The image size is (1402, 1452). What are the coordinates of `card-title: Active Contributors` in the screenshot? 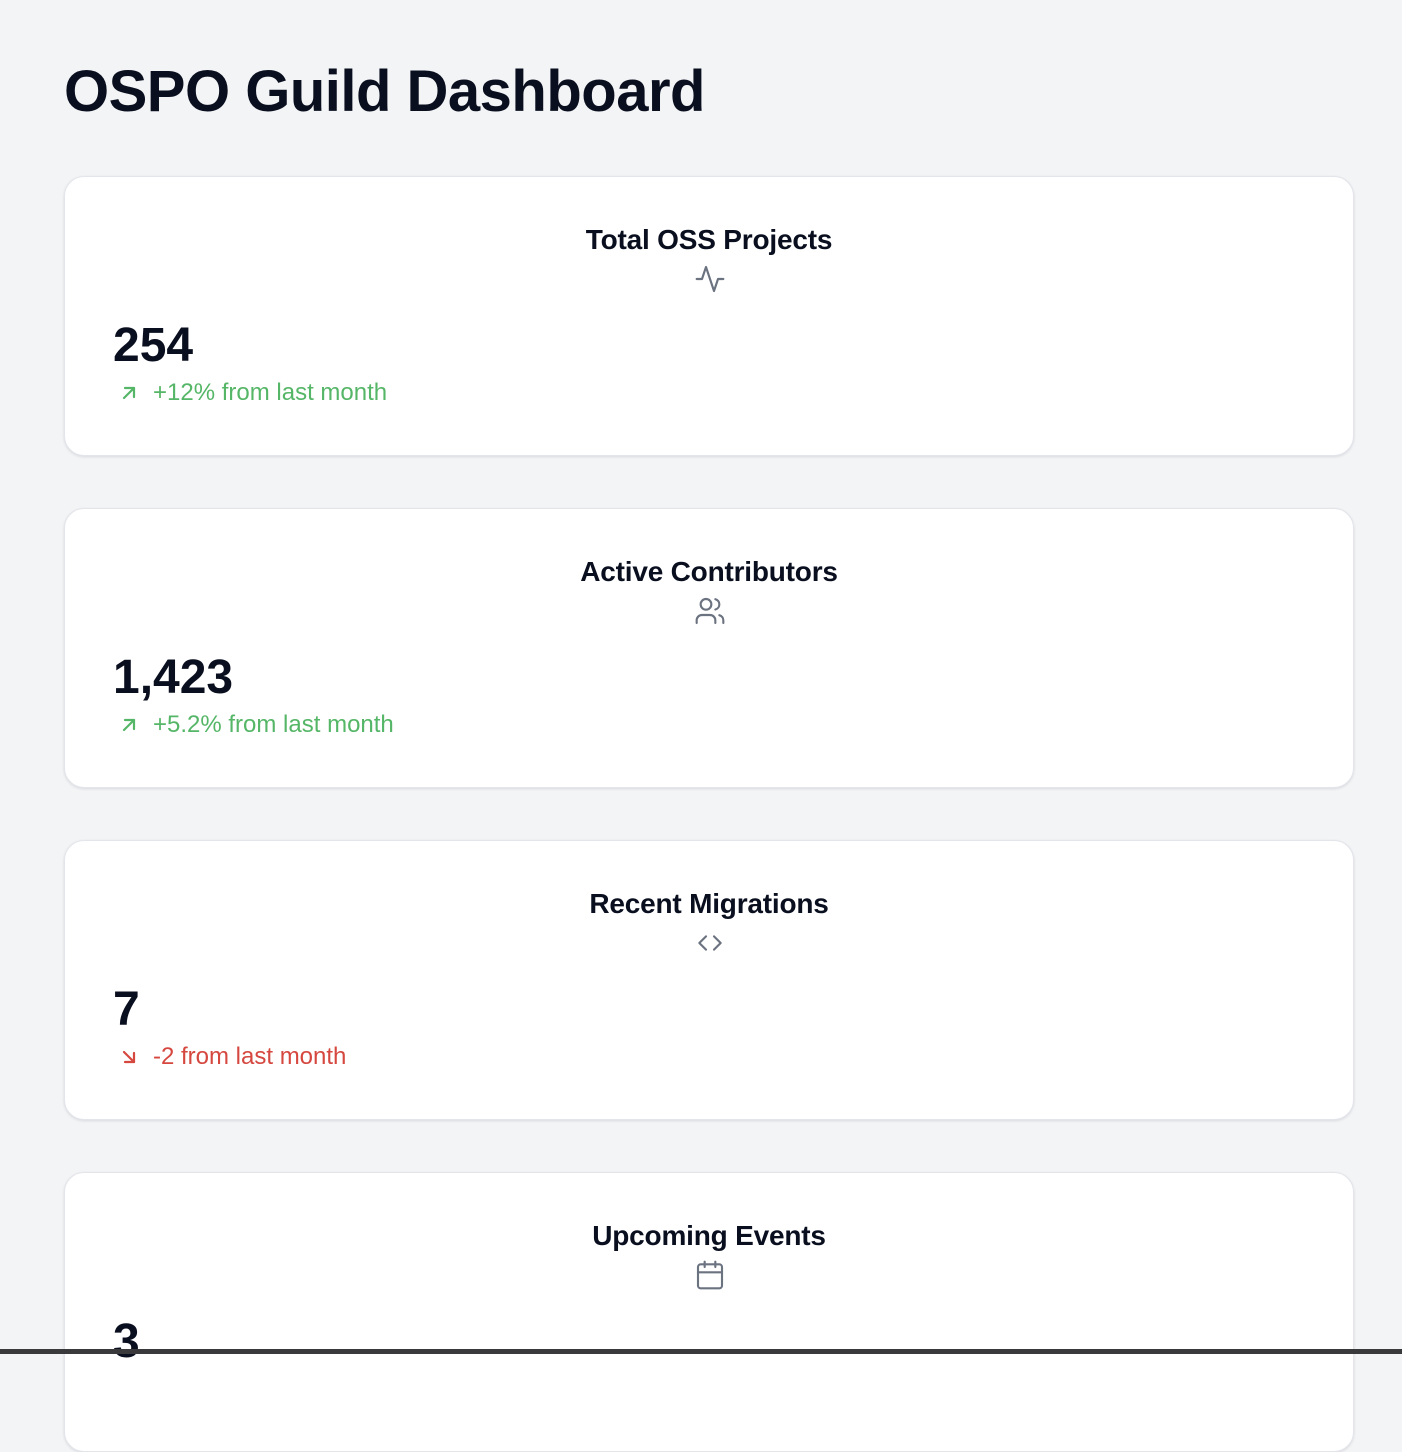 It's located at (709, 571).